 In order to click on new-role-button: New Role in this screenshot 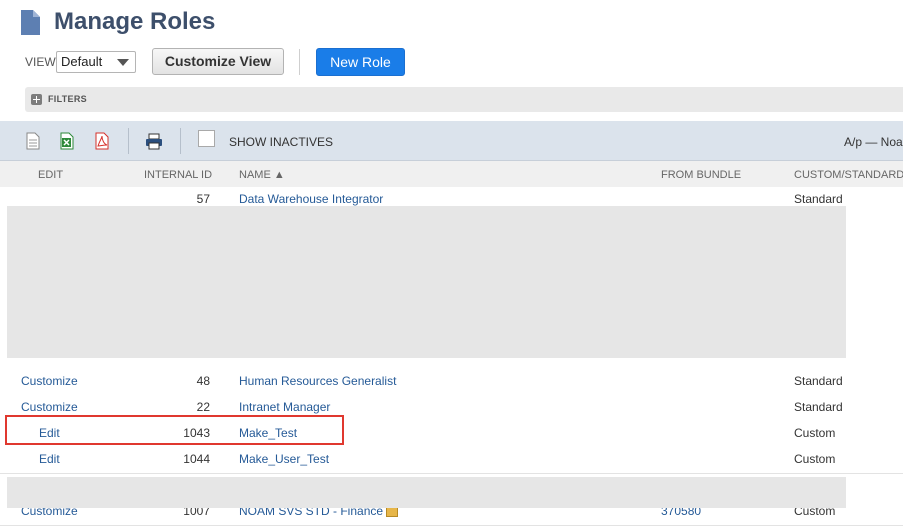, I will do `click(360, 62)`.